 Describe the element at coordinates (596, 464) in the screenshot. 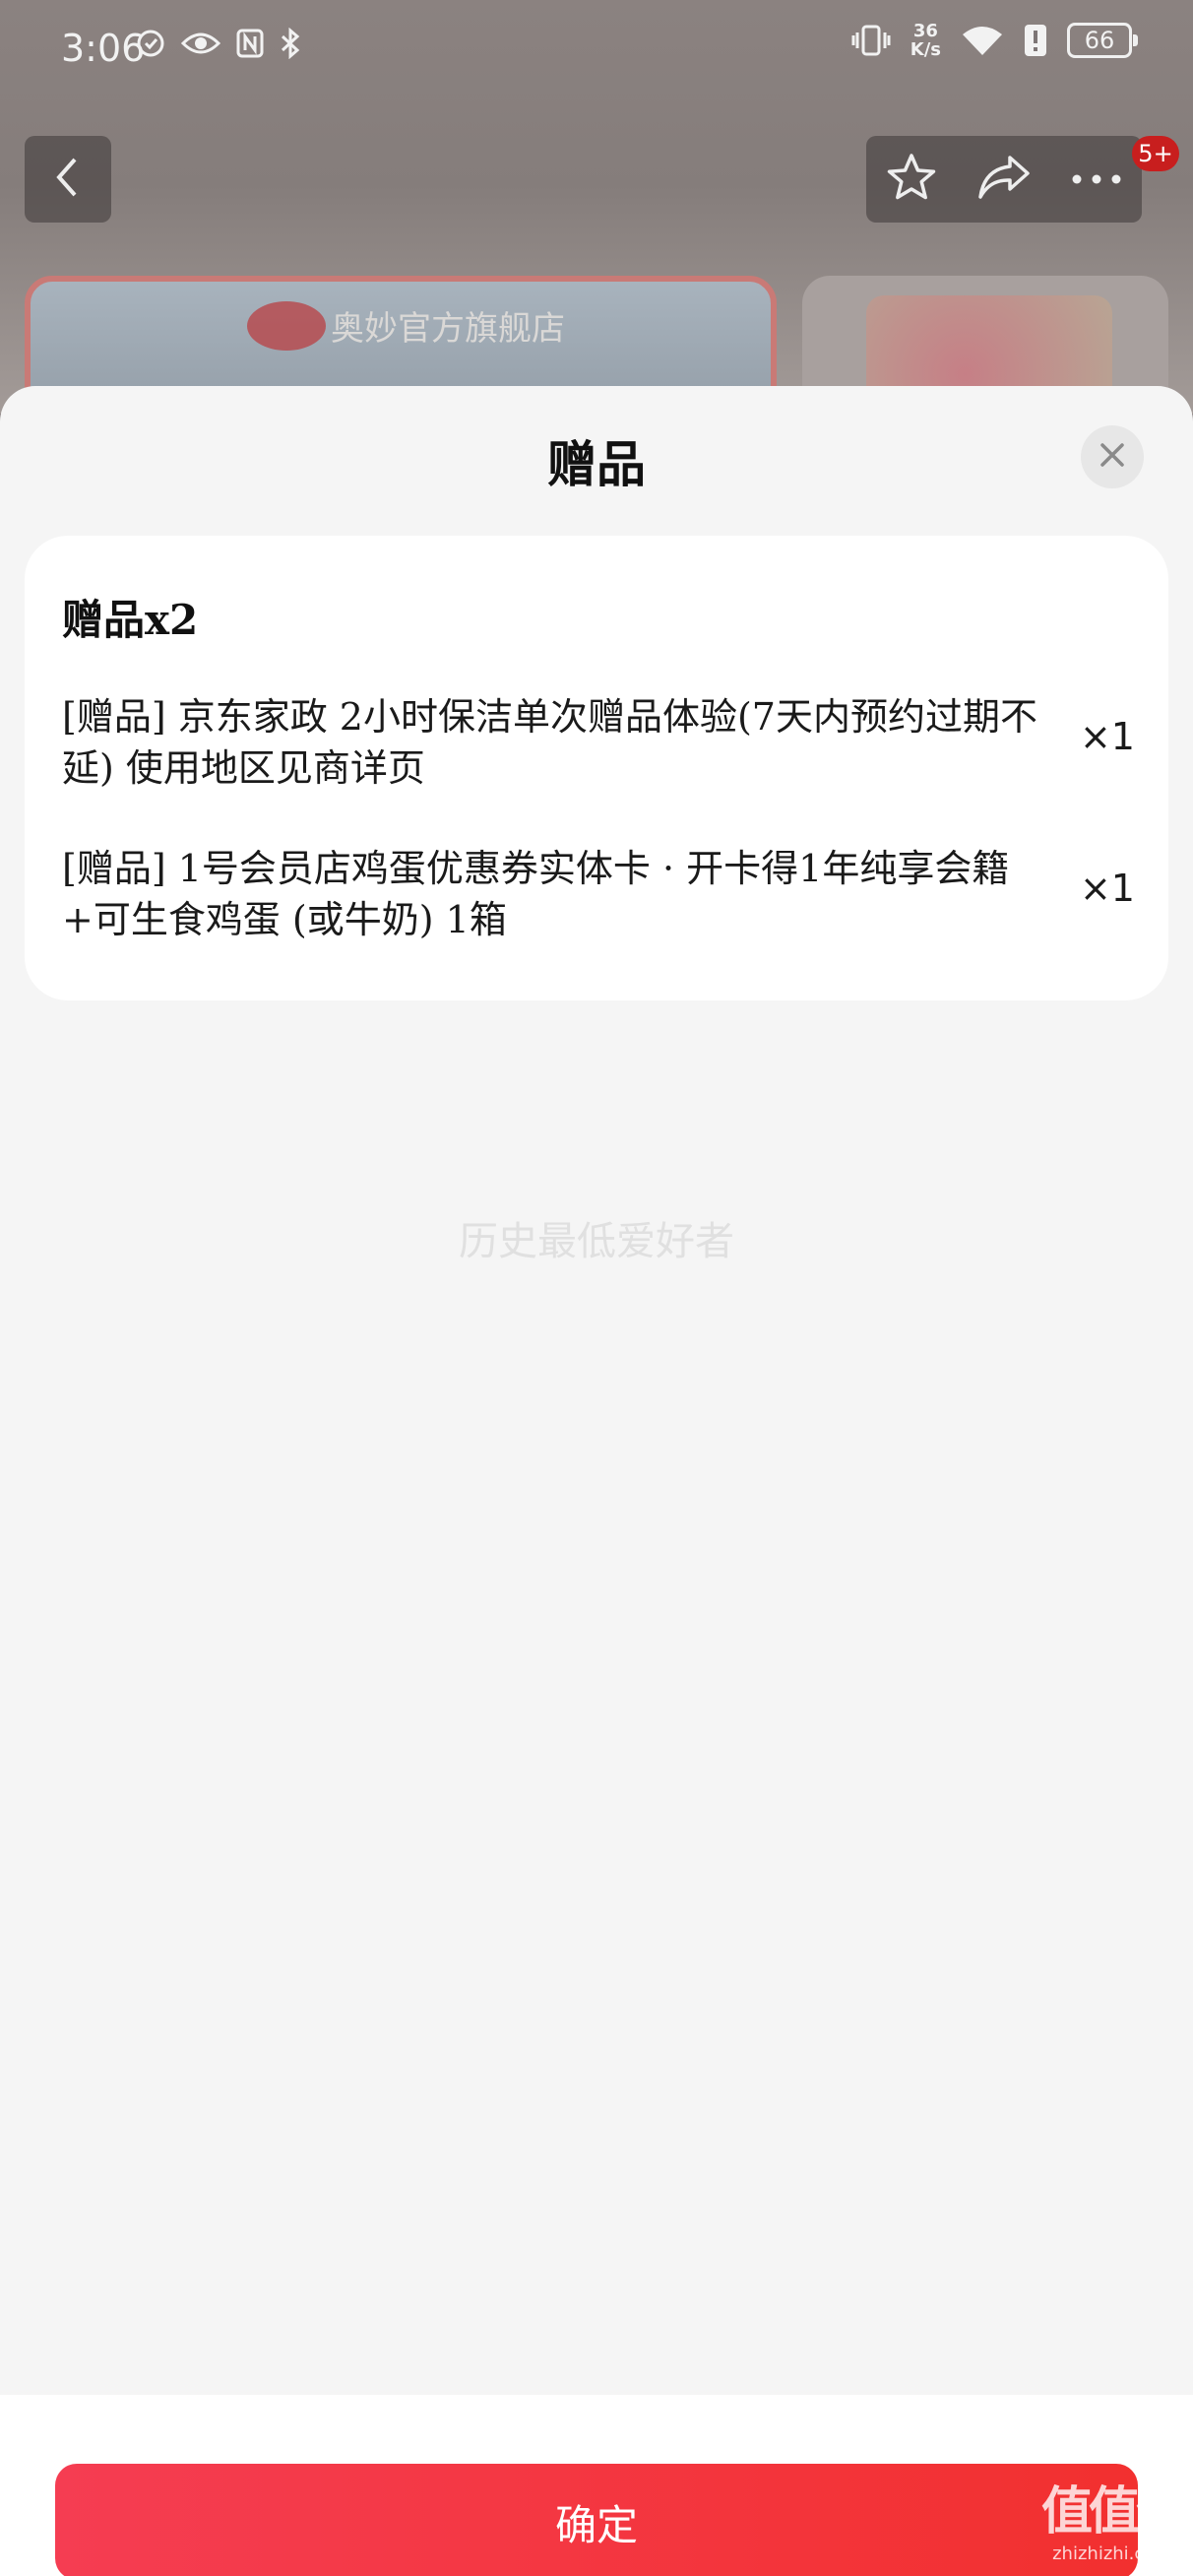

I see `sheet-title: 赠品` at that location.